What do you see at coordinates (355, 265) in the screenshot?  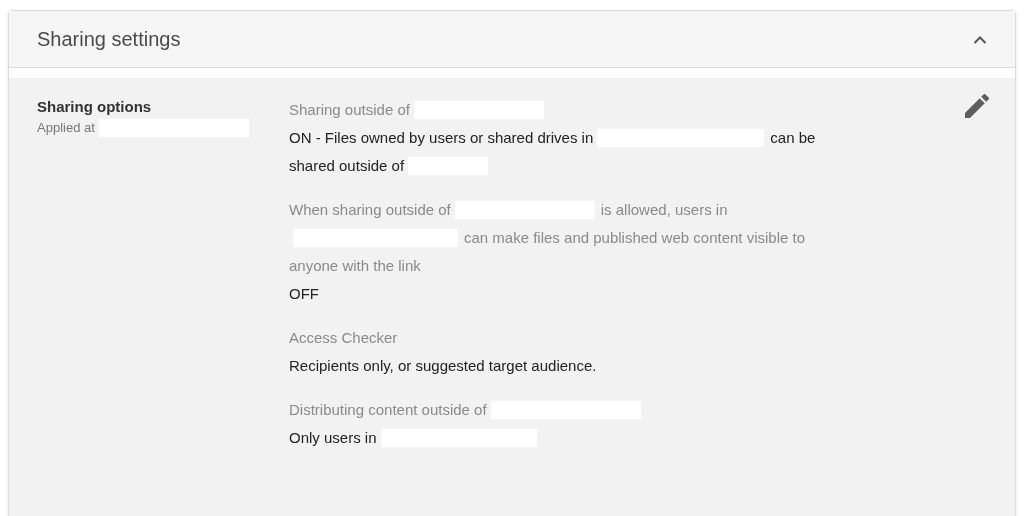 I see `setting-label: anyone with the link` at bounding box center [355, 265].